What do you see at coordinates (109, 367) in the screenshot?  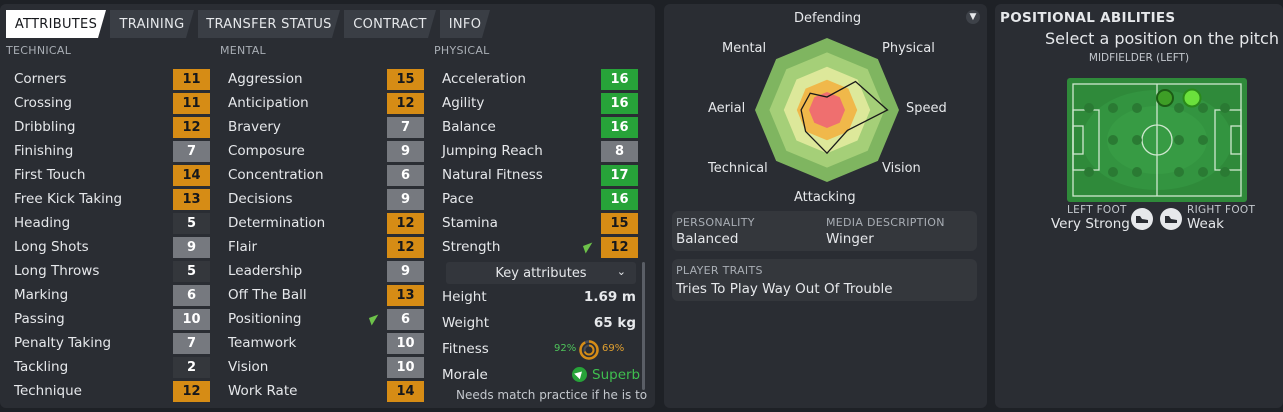 I see `technical-attribute-row: Tackling 2` at bounding box center [109, 367].